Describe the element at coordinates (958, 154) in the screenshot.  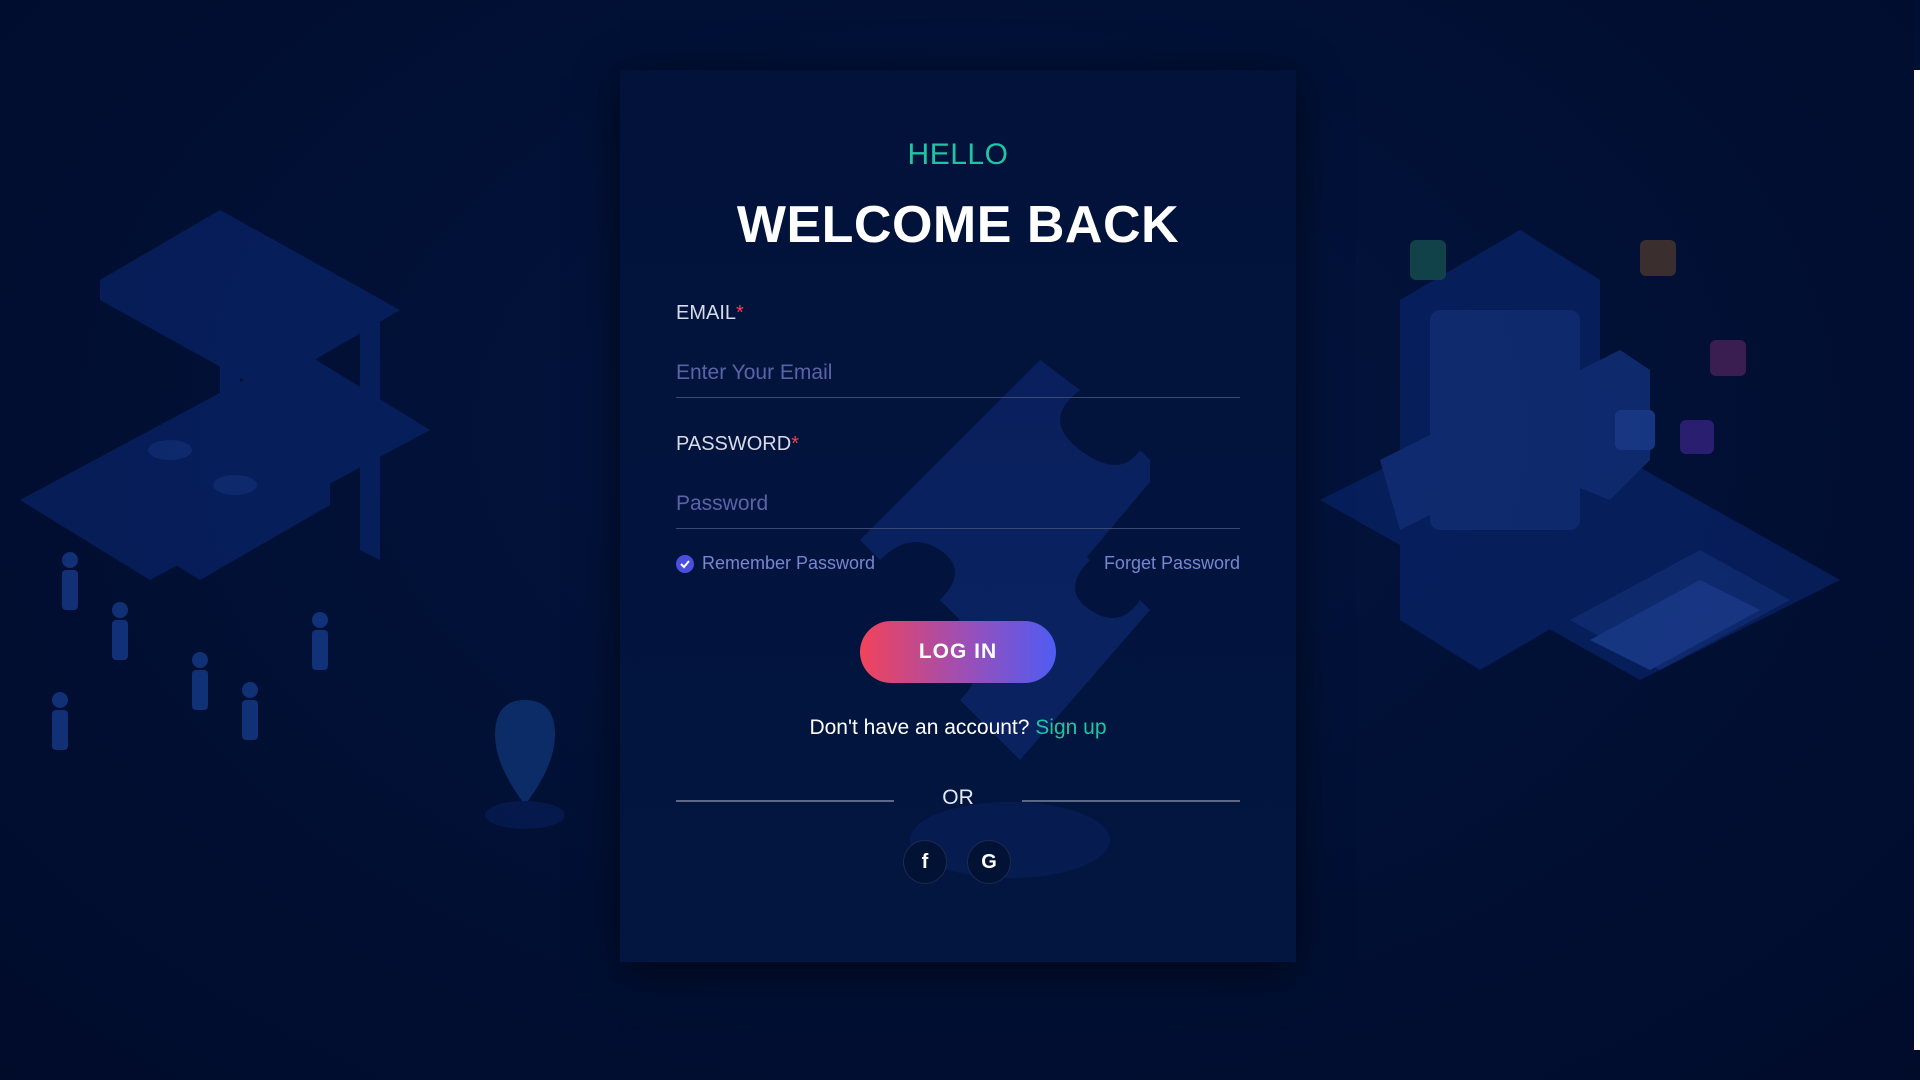
I see `greeting-text: HELLO` at that location.